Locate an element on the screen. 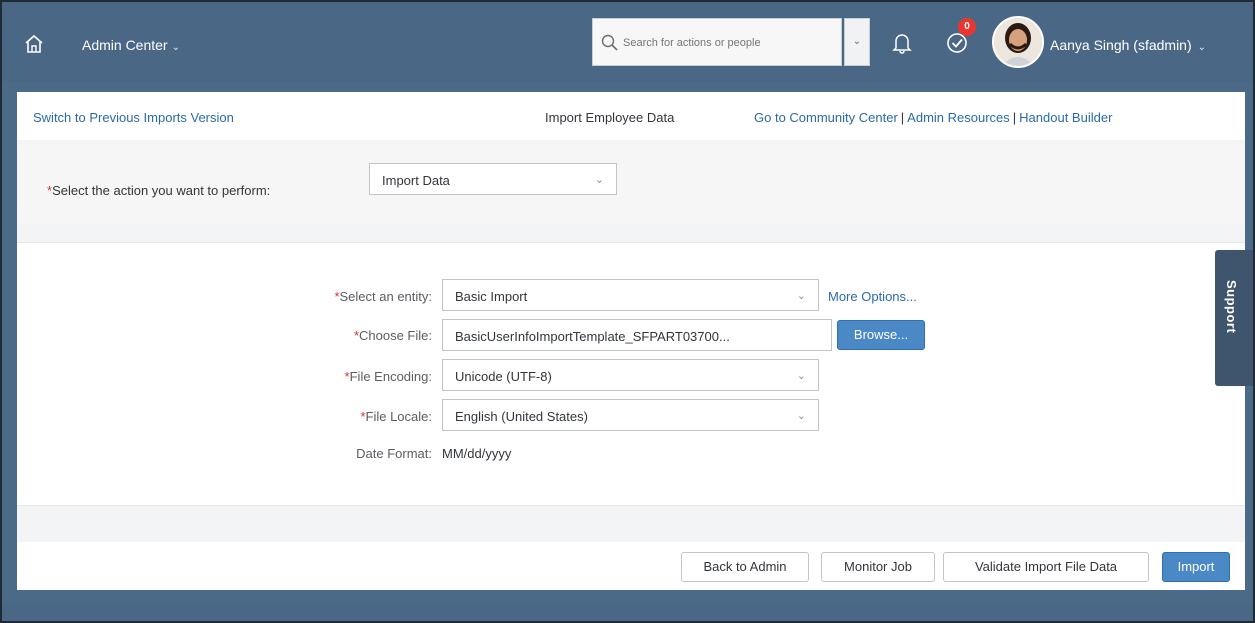  date-format-label: Date Format: is located at coordinates (394, 453).